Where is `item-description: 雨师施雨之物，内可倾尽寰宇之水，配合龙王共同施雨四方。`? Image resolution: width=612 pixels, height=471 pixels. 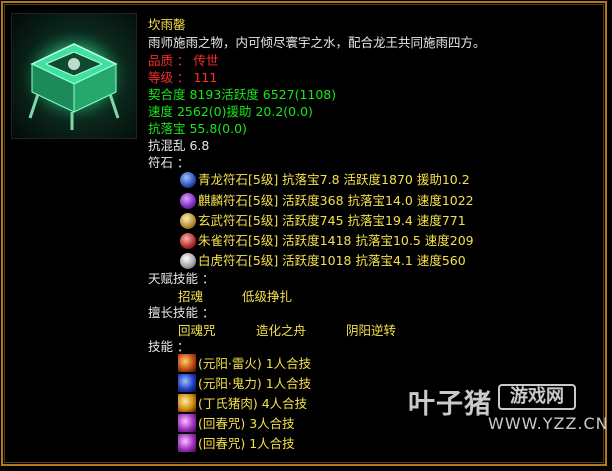 item-description: 雨师施雨之物，内可倾尽寰宇之水，配合龙王共同施雨四方。 is located at coordinates (317, 42).